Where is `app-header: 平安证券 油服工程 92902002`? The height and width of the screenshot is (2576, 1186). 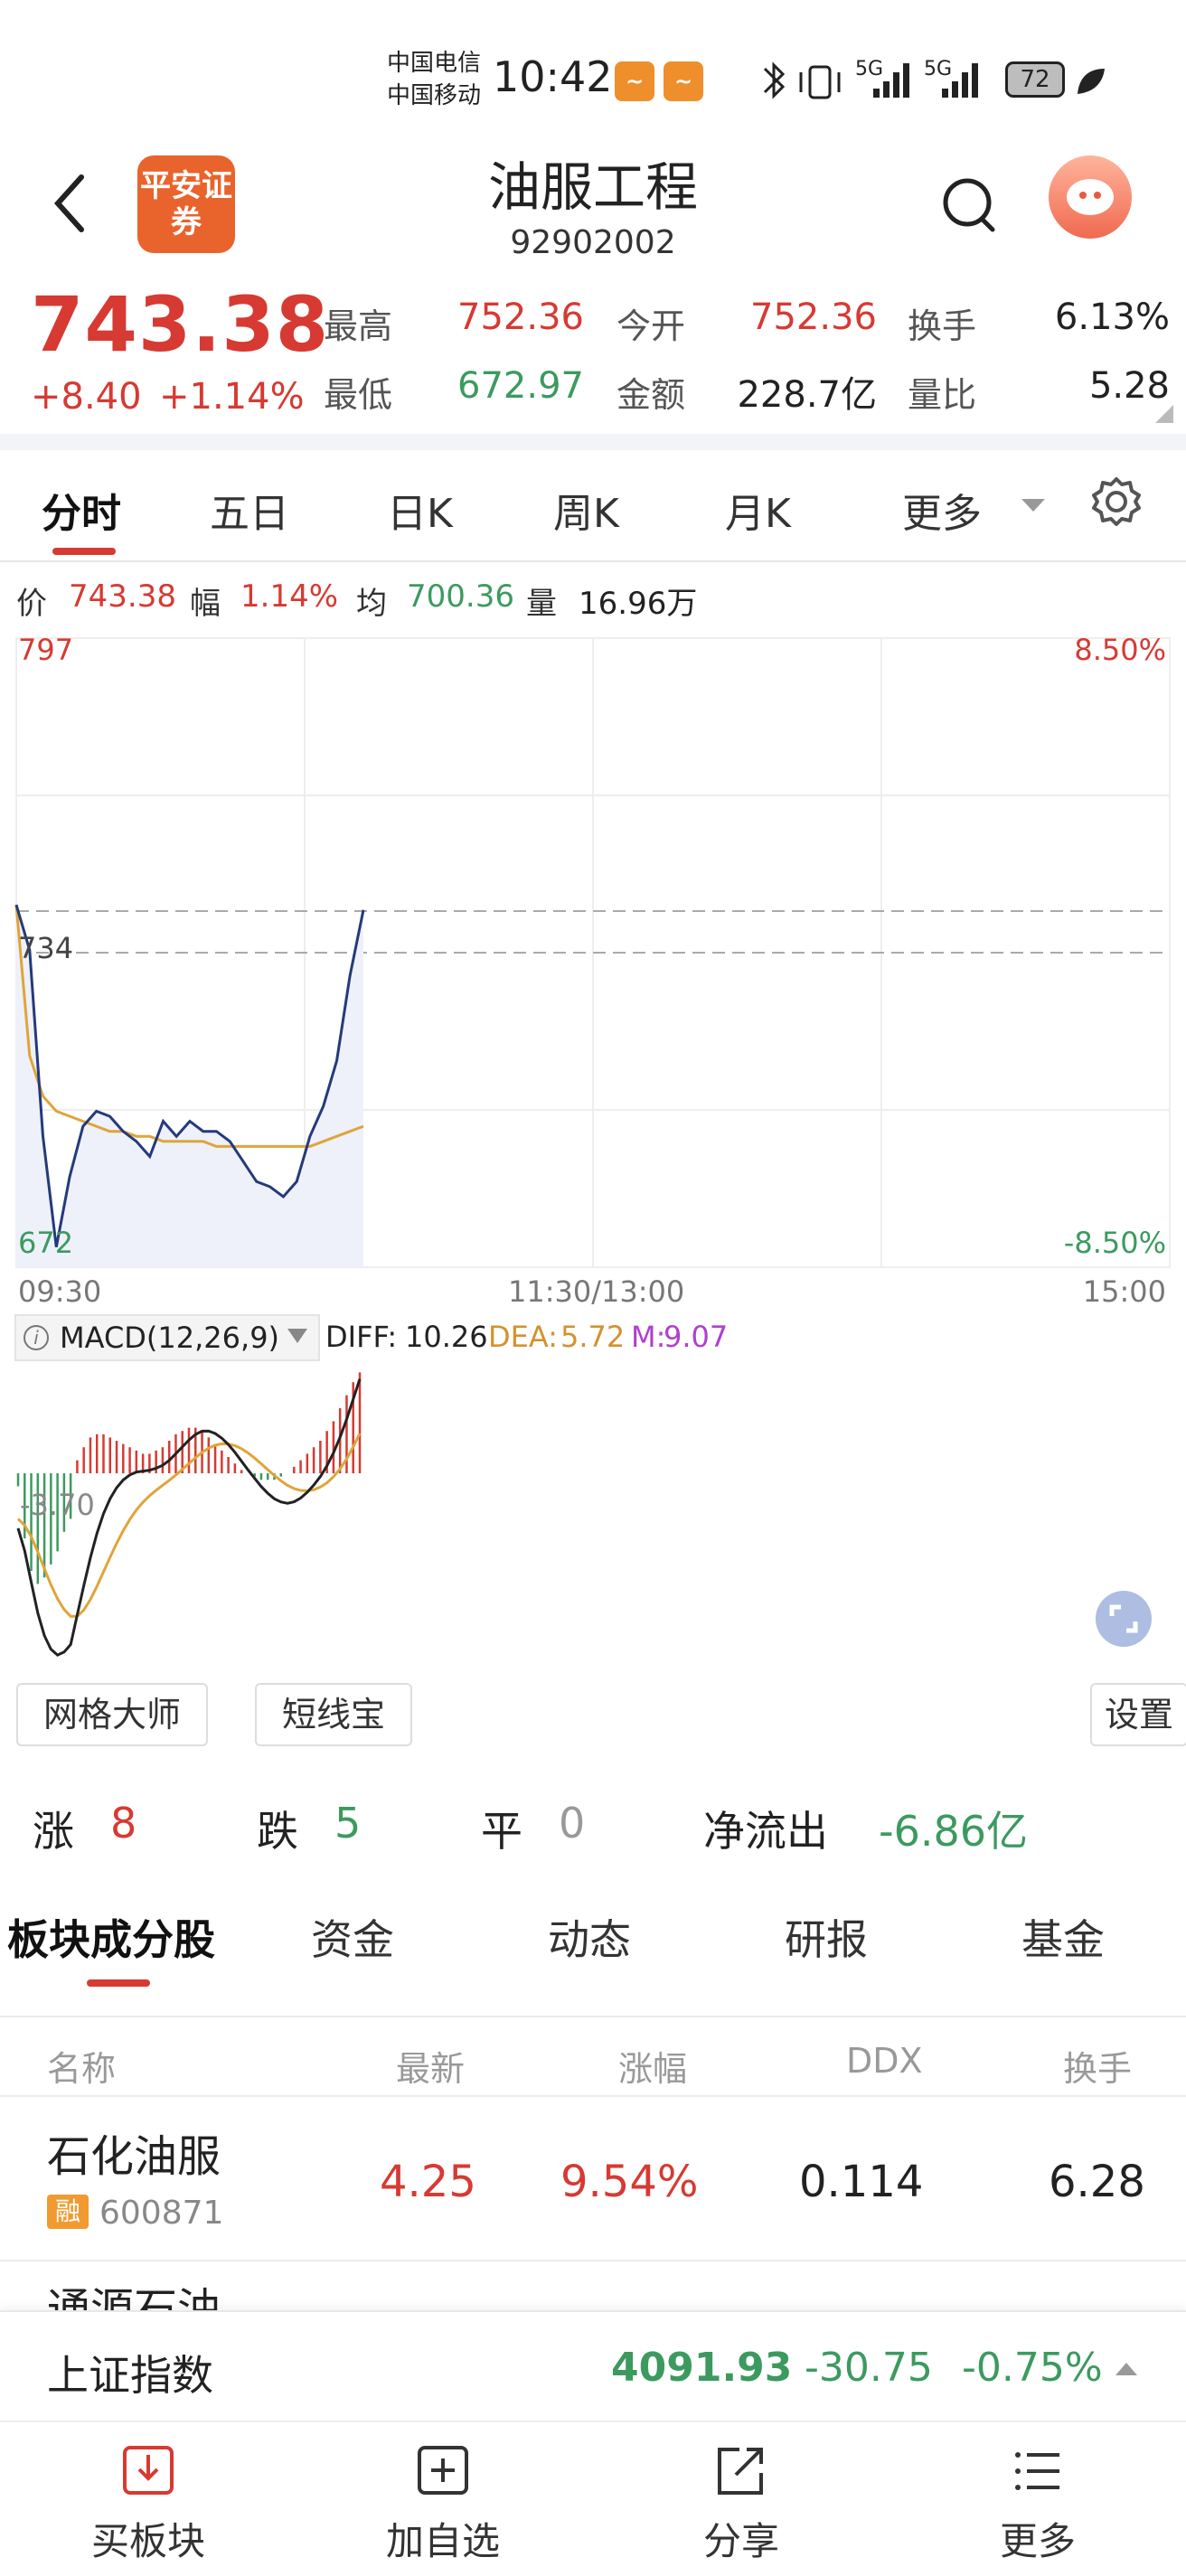
app-header: 平安证券 油服工程 92902002 is located at coordinates (593, 213).